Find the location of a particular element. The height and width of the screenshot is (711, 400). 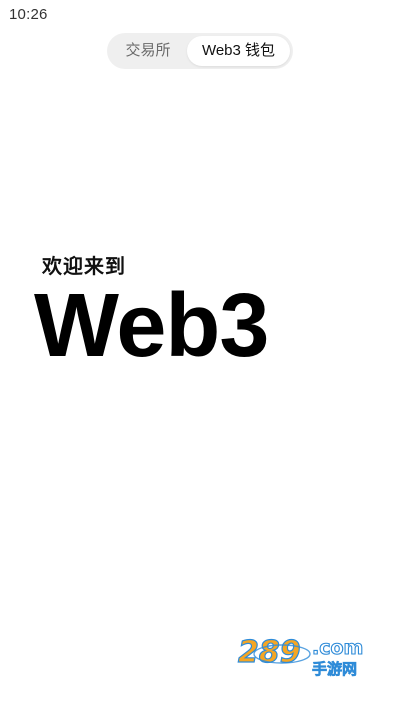

welcome-subtitle: 欢迎来到 is located at coordinates (84, 267).